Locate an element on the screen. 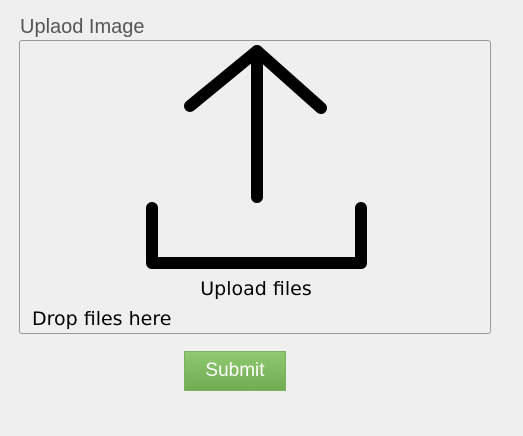 Image resolution: width=523 pixels, height=436 pixels. drop-files-label: Drop files here is located at coordinates (102, 319).